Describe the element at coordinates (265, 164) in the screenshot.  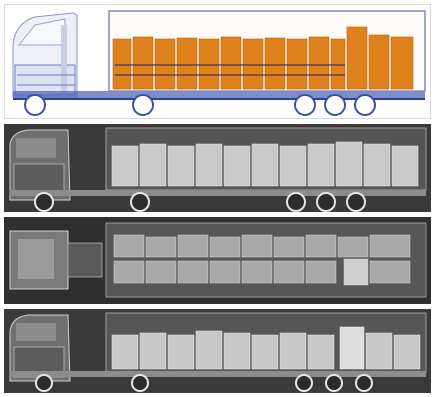
I see `cargo-bags` at that location.